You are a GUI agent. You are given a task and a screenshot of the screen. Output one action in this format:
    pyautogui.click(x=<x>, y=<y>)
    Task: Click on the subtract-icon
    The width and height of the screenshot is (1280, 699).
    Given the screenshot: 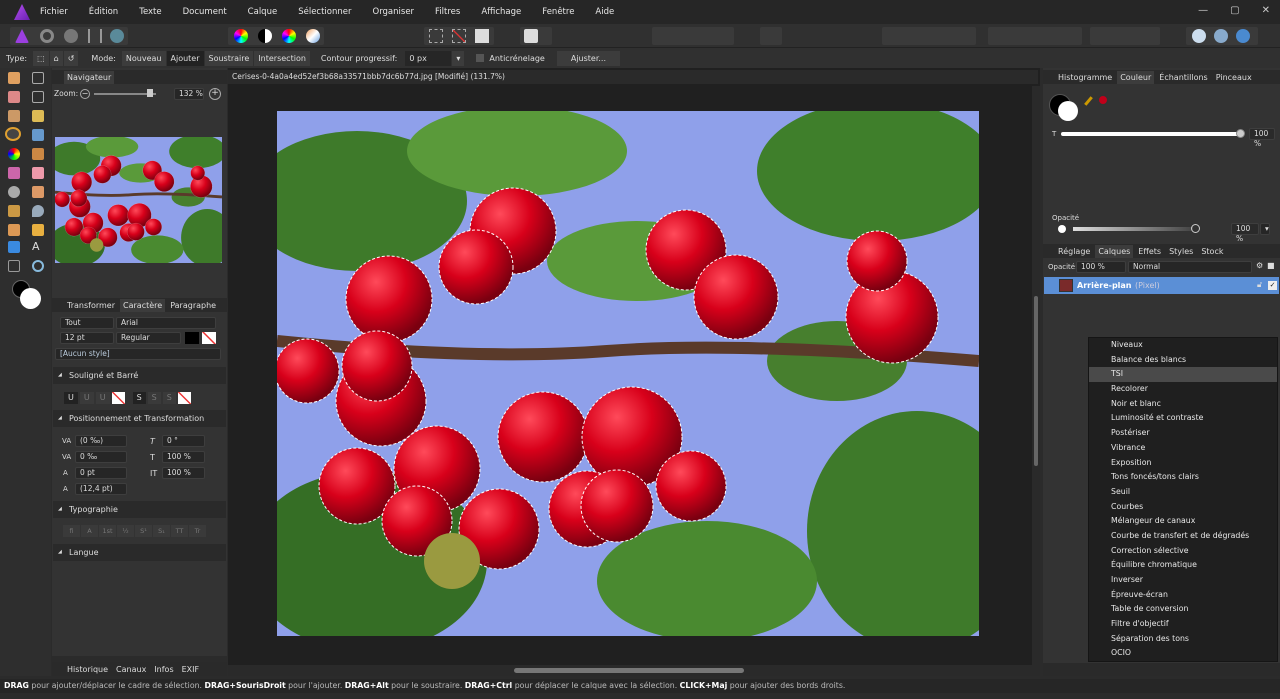 What is the action you would take?
    pyautogui.click(x=1221, y=36)
    